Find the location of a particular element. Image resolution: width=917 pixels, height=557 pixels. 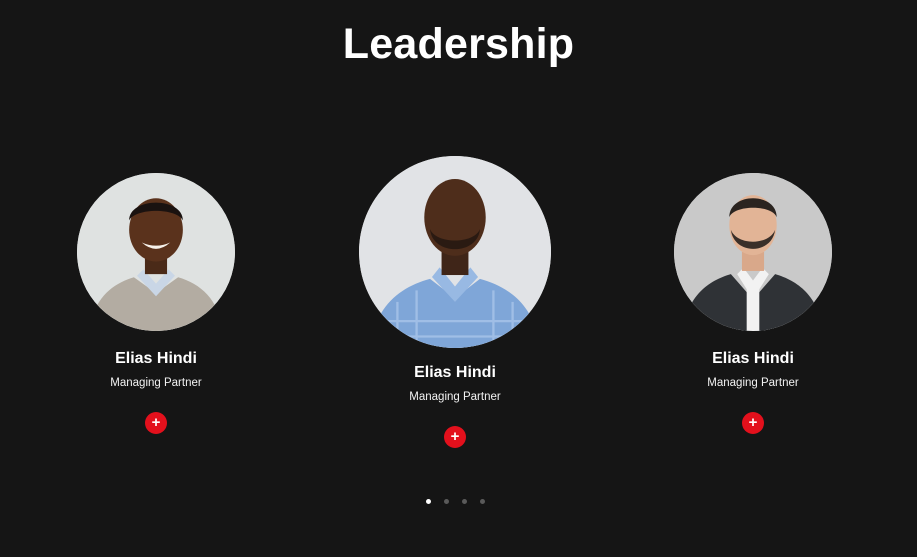

section-title: Leadership is located at coordinates (458, 44).